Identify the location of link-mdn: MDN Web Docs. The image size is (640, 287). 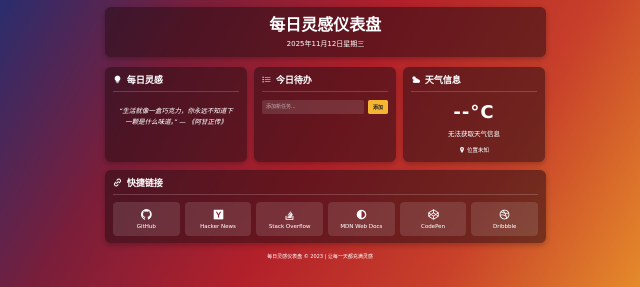
(361, 219).